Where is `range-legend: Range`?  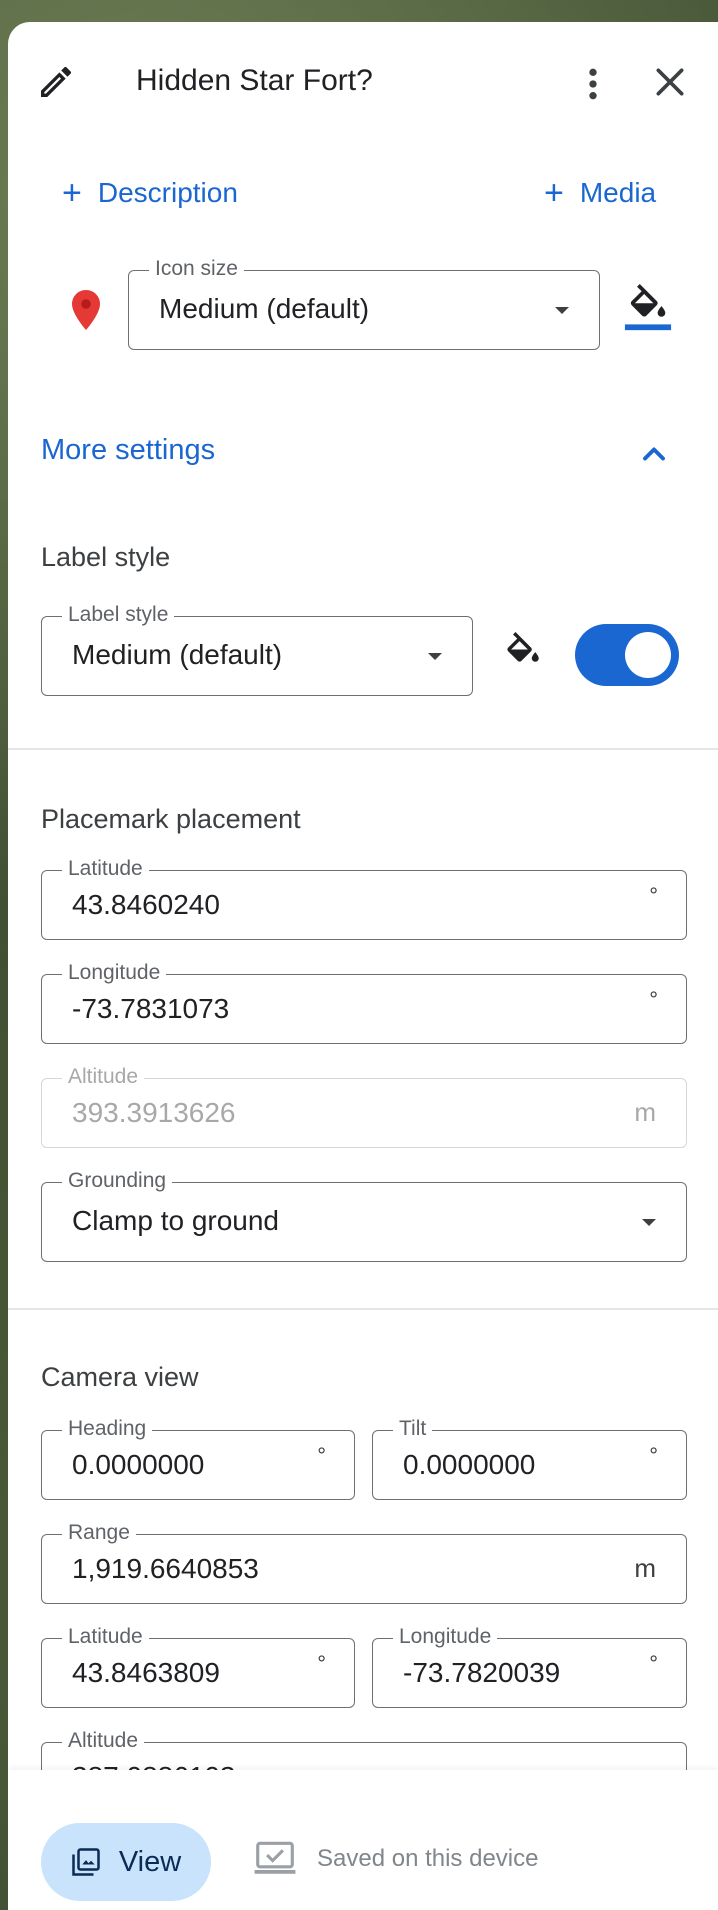
range-legend: Range is located at coordinates (99, 1533).